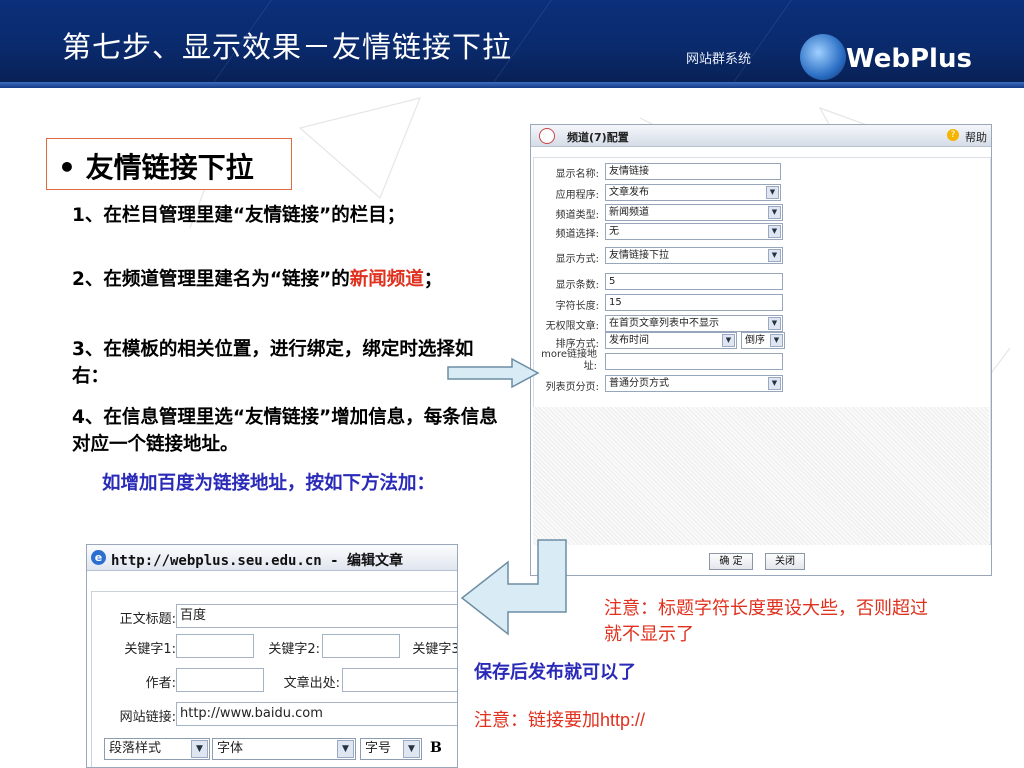 This screenshot has height=768, width=1024. I want to click on keyword1-label: 关键字1:, so click(150, 649).